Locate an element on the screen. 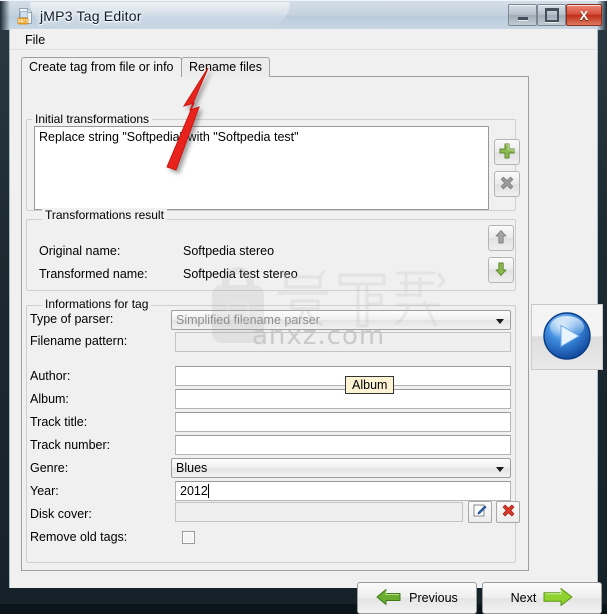 The height and width of the screenshot is (614, 607). tab-rename-files: Rename files is located at coordinates (225, 67).